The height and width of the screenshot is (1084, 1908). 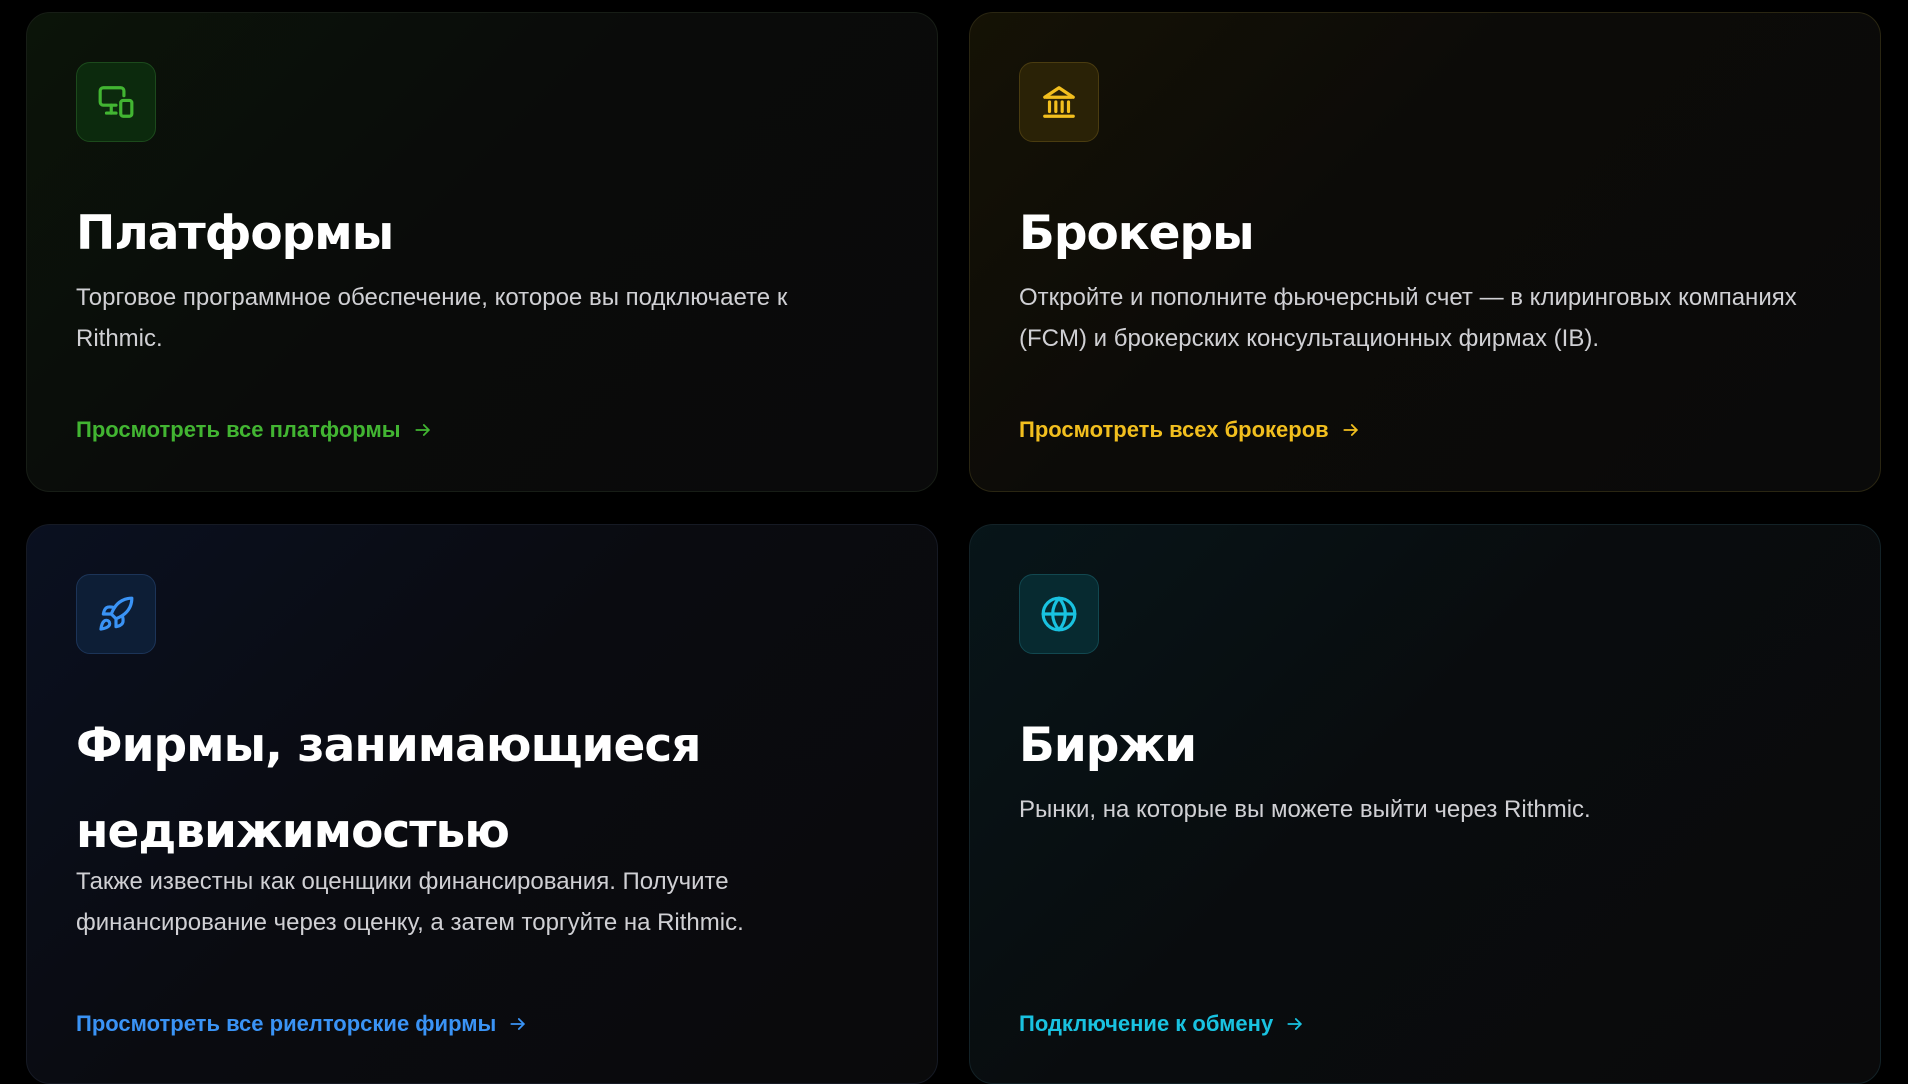 I want to click on card-title: Платформы, so click(x=235, y=233).